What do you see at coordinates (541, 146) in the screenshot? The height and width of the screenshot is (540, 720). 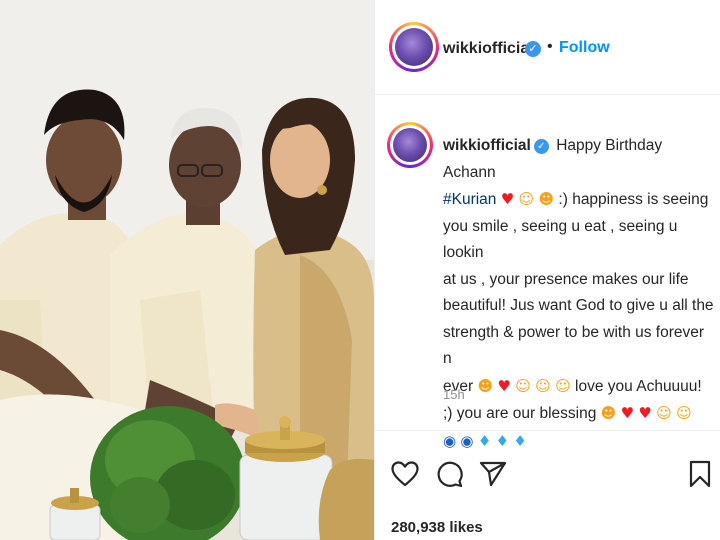 I see `caption-verified-badge-icon: ✓` at bounding box center [541, 146].